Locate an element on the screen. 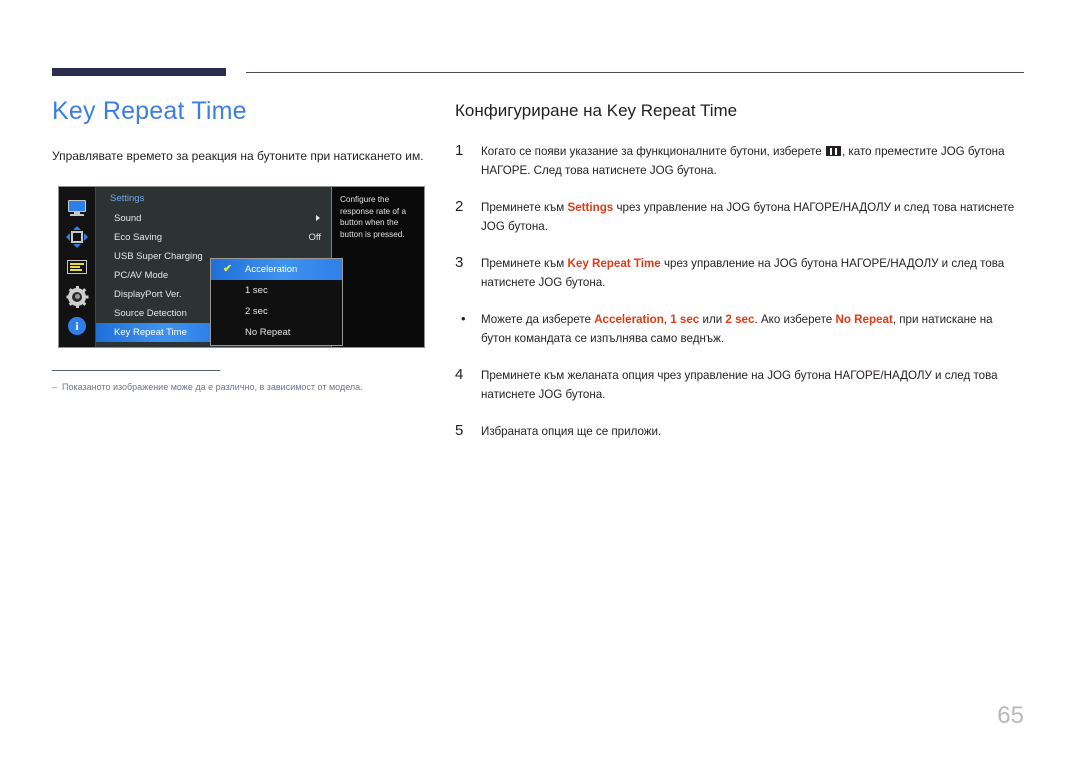  header-rule-thin is located at coordinates (635, 72).